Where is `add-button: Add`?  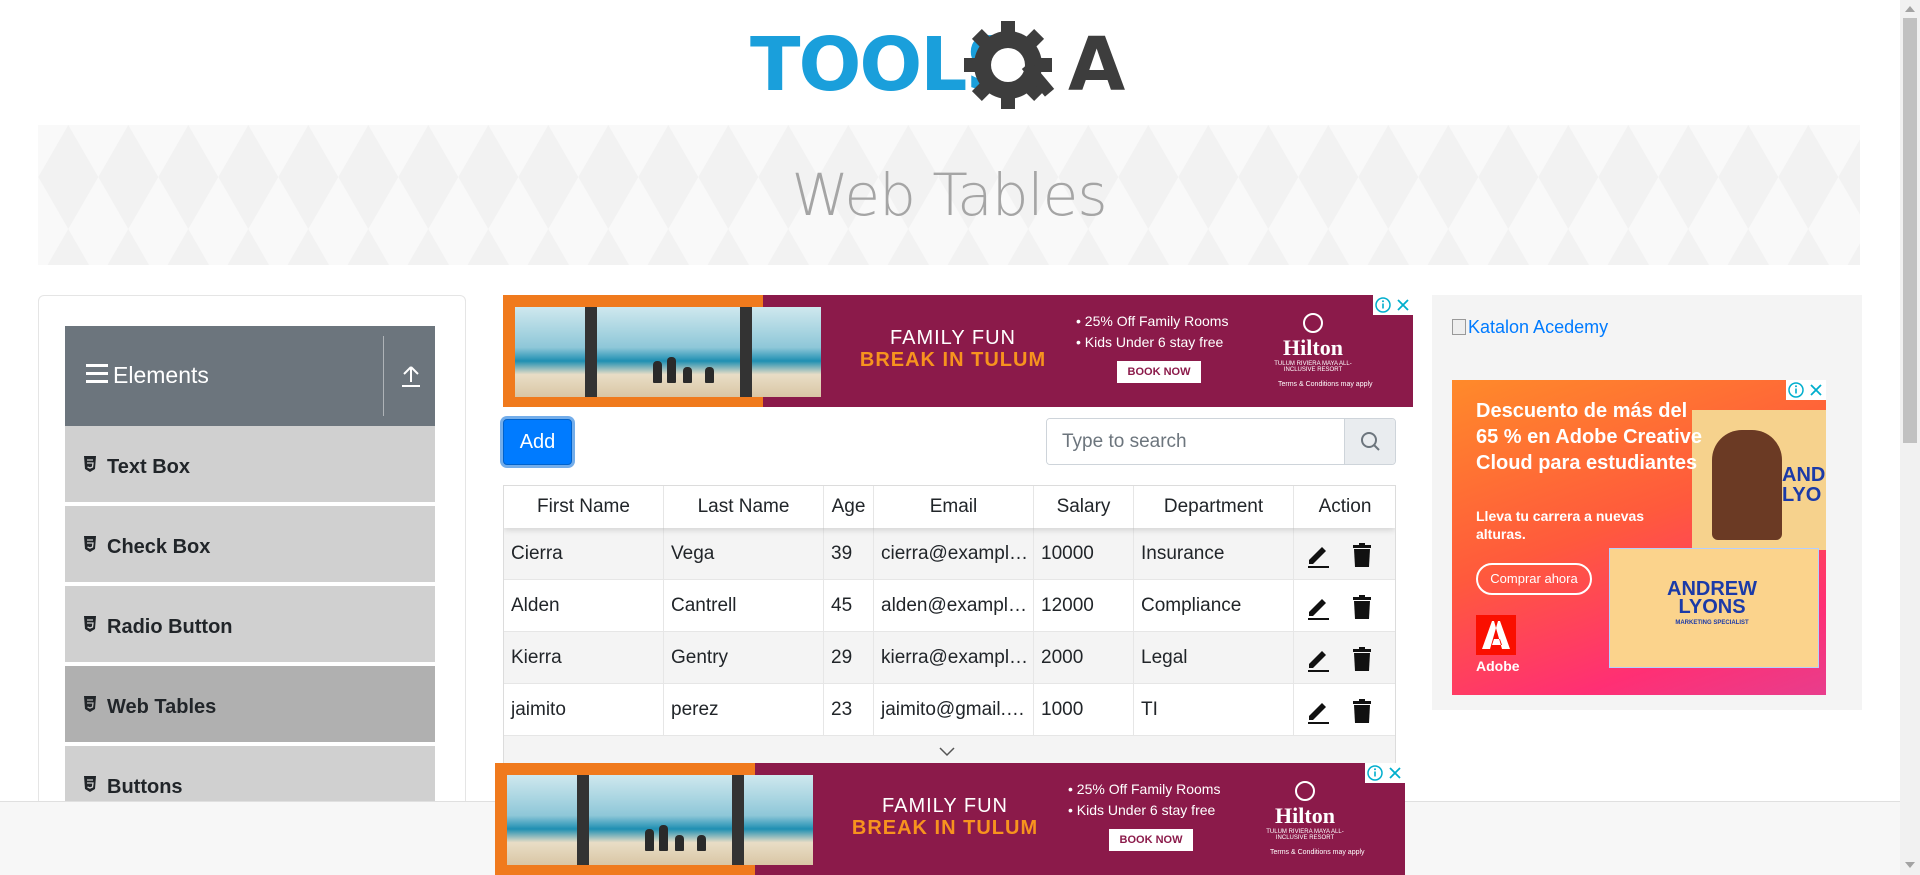 add-button: Add is located at coordinates (537, 442).